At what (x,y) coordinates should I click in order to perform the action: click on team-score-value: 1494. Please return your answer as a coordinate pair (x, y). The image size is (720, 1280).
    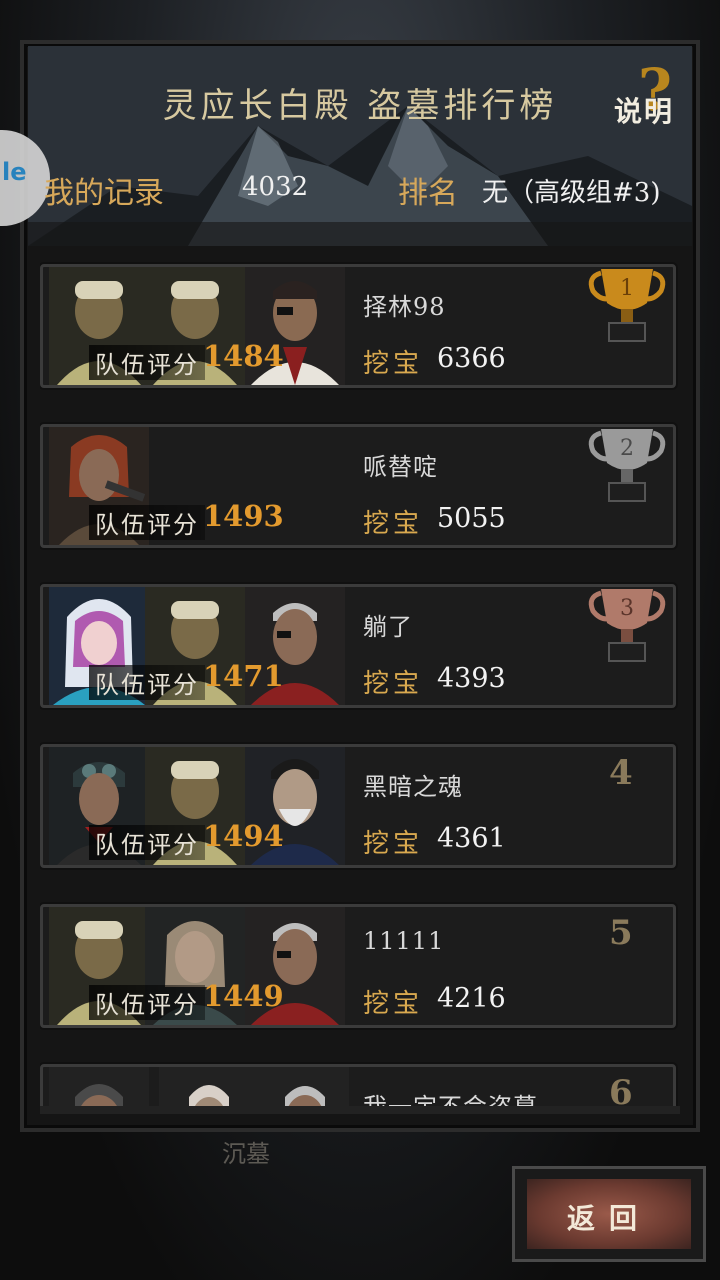
    Looking at the image, I should click on (243, 836).